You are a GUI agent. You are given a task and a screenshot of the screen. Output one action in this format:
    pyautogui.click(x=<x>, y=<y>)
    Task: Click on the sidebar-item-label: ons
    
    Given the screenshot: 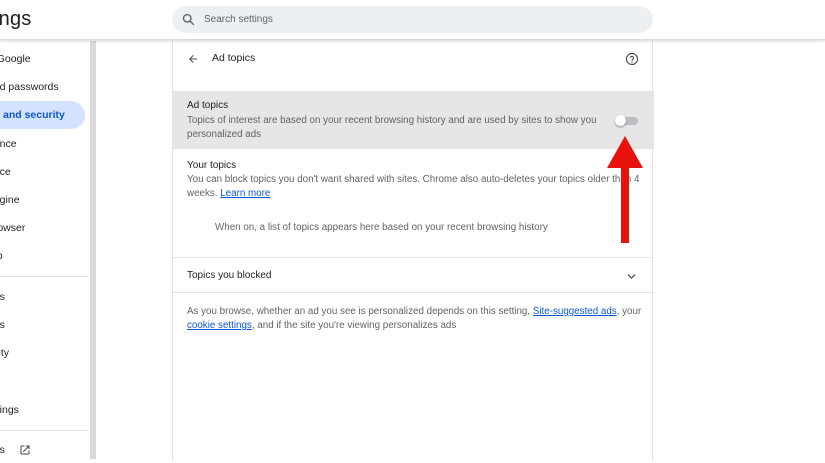 What is the action you would take?
    pyautogui.click(x=2, y=450)
    